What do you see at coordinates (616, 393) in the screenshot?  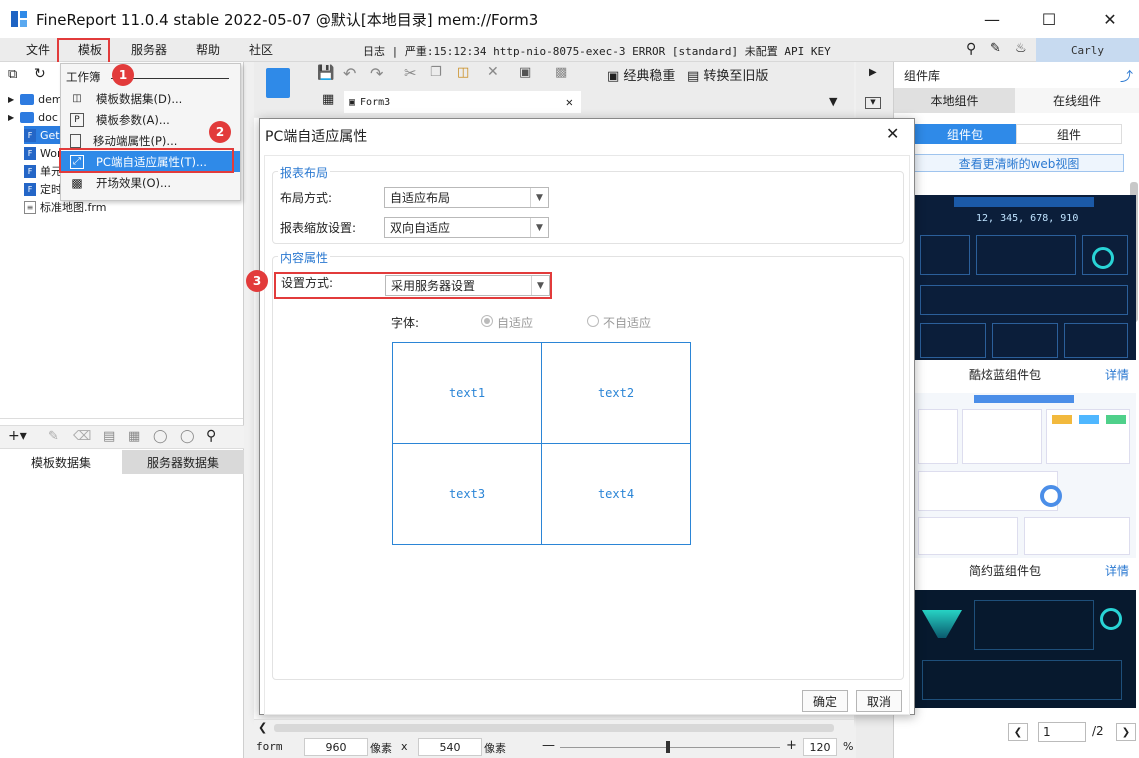 I see `preview-cell: text2` at bounding box center [616, 393].